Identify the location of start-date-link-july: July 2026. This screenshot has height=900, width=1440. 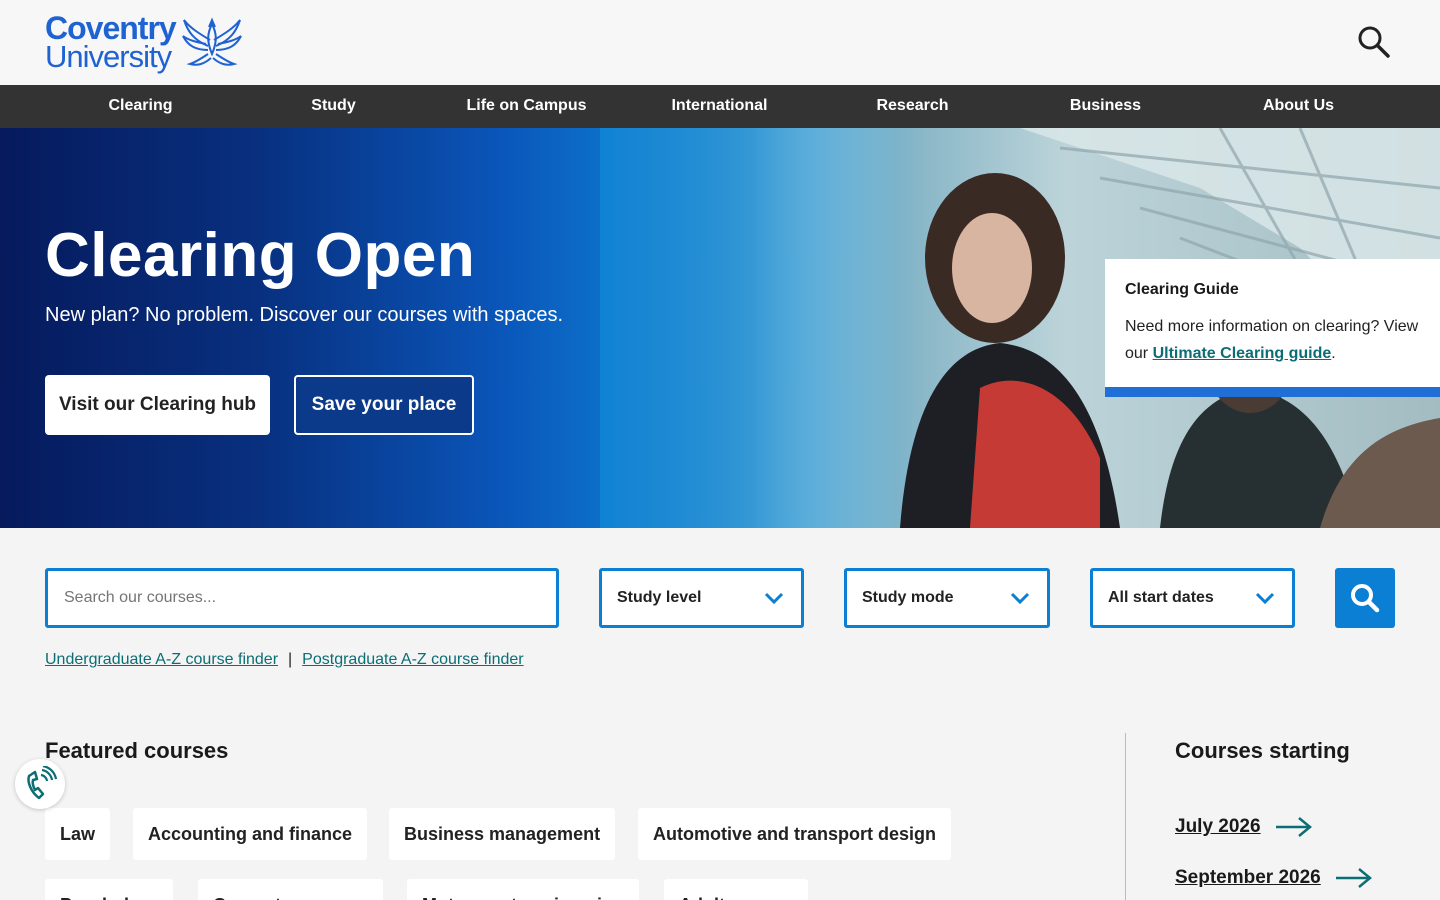
(1244, 827).